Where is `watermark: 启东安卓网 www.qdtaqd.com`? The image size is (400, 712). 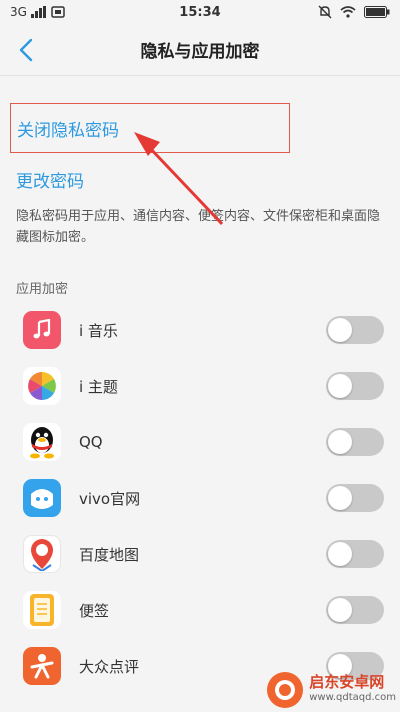
watermark: 启东安卓网 www.qdtaqd.com is located at coordinates (331, 690).